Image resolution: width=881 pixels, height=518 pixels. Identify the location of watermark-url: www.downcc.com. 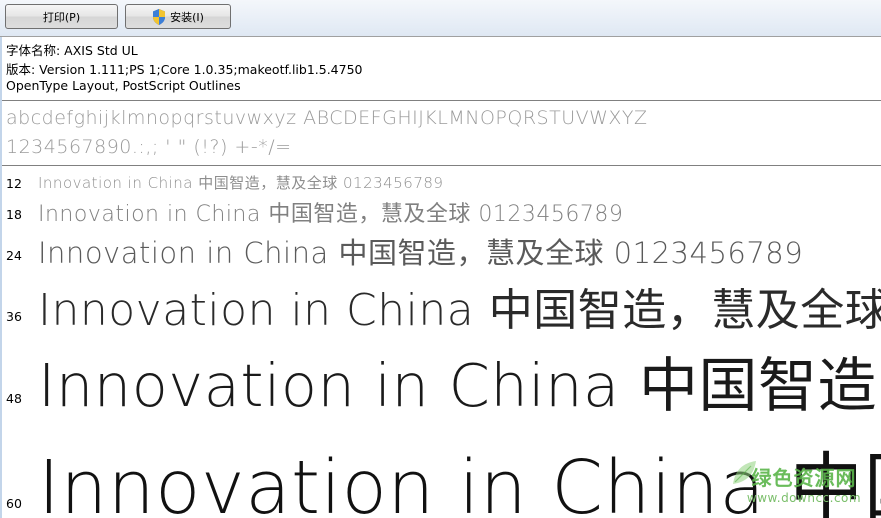
(804, 498).